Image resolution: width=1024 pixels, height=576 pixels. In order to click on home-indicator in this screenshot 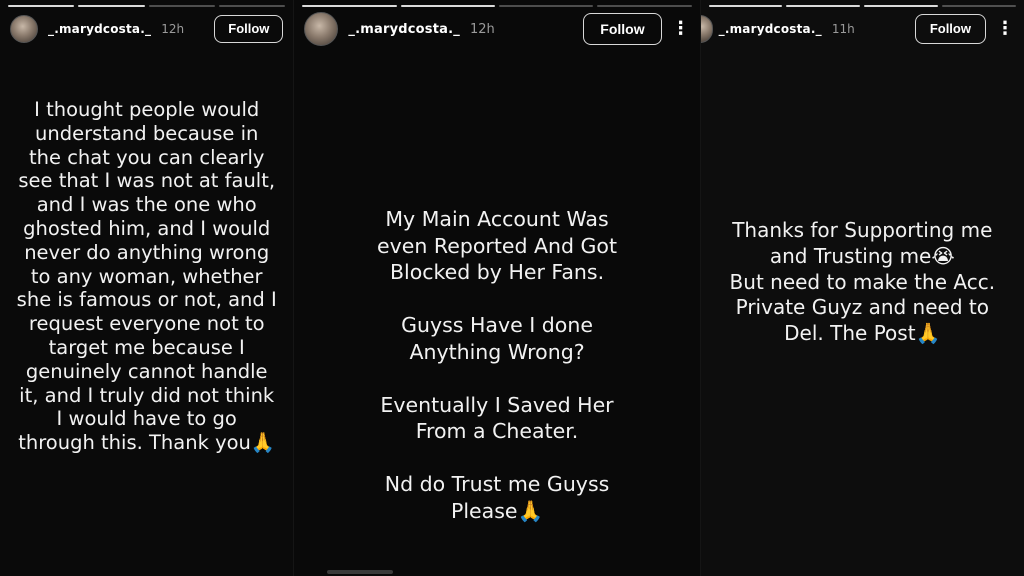, I will do `click(360, 572)`.